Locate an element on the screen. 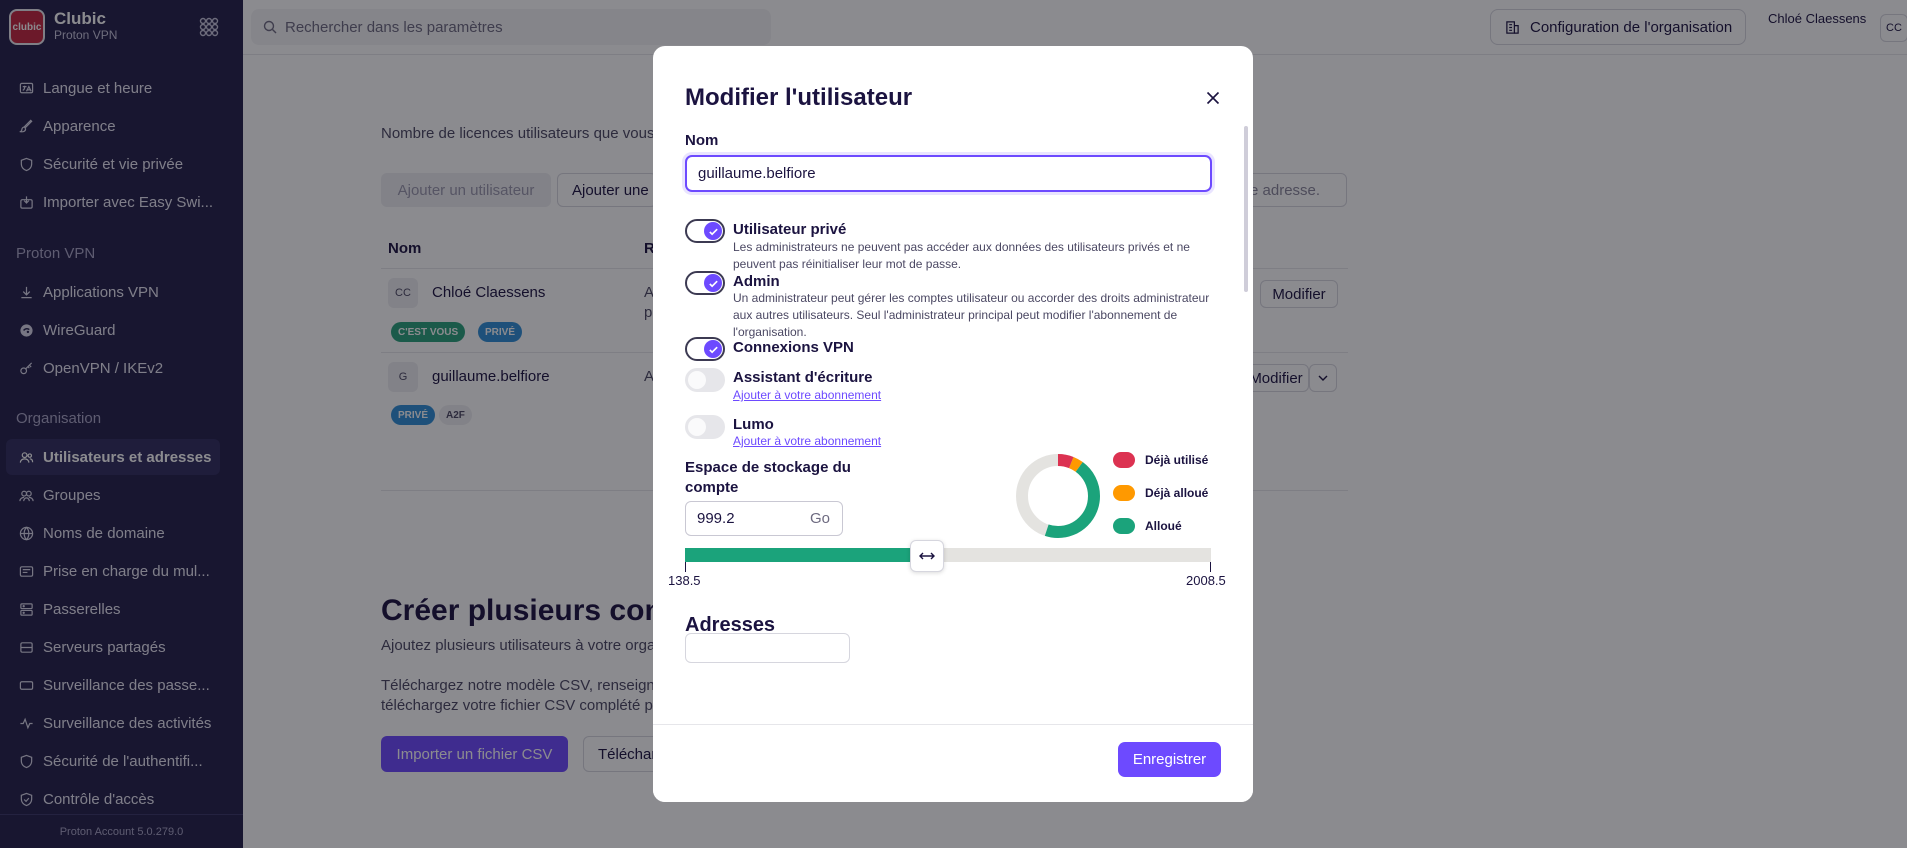 This screenshot has width=1907, height=848. private-user-toggle is located at coordinates (705, 231).